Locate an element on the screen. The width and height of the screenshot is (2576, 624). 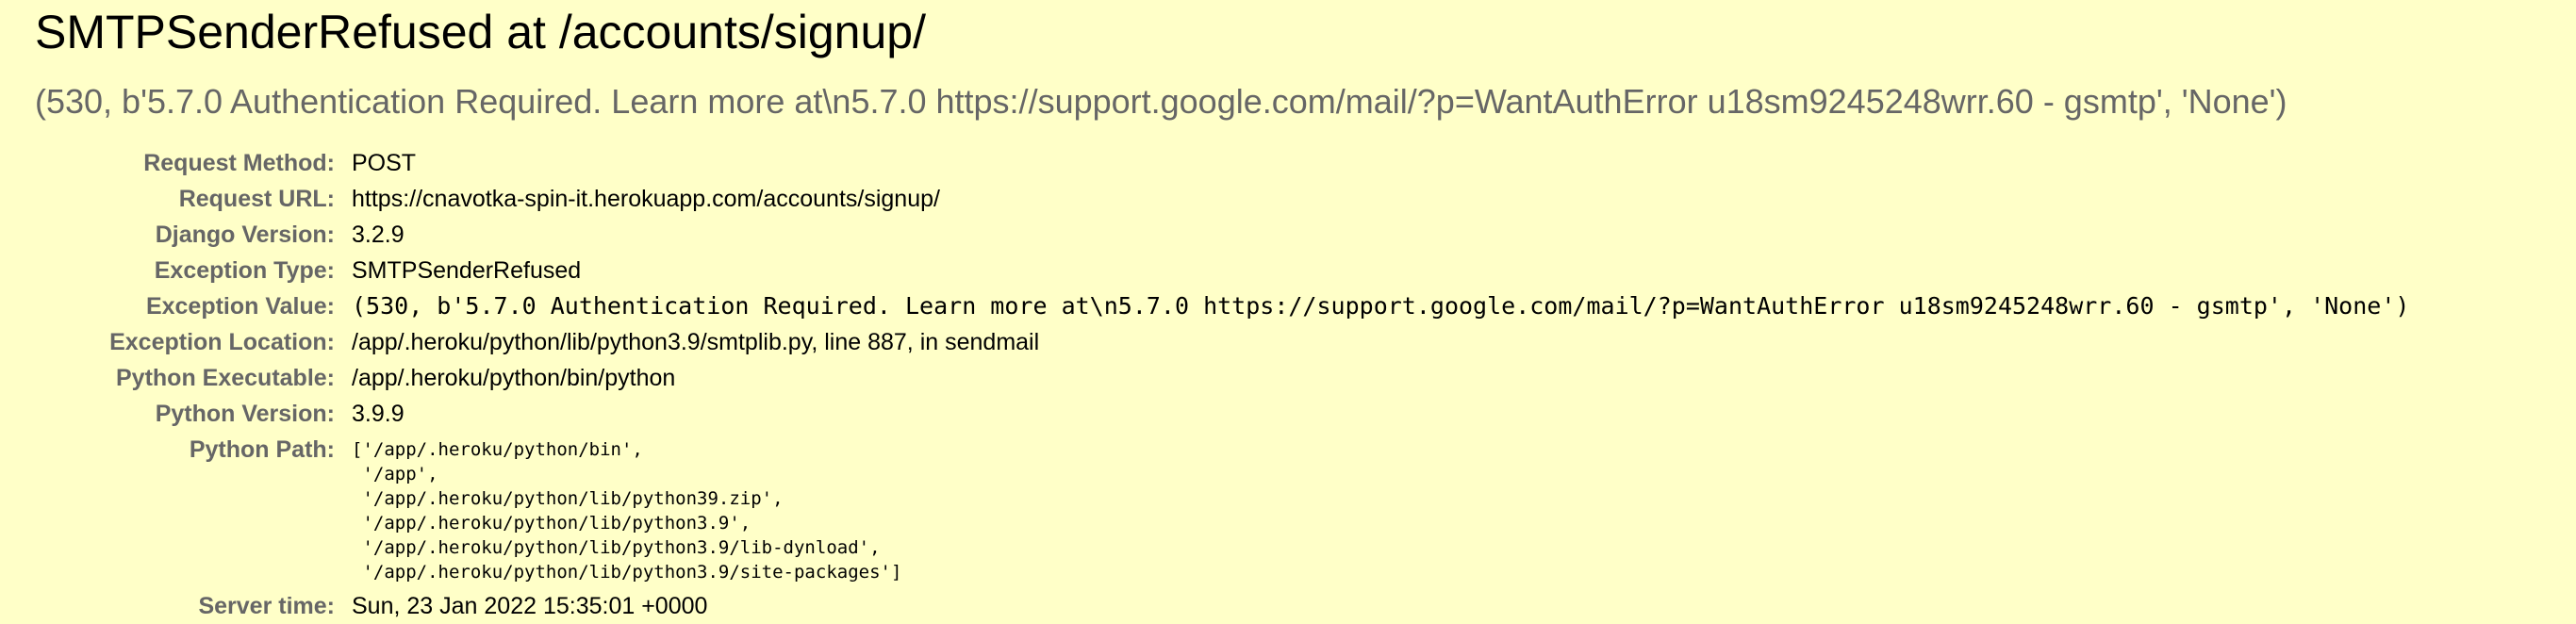
meta-label: Django Version: is located at coordinates (245, 235).